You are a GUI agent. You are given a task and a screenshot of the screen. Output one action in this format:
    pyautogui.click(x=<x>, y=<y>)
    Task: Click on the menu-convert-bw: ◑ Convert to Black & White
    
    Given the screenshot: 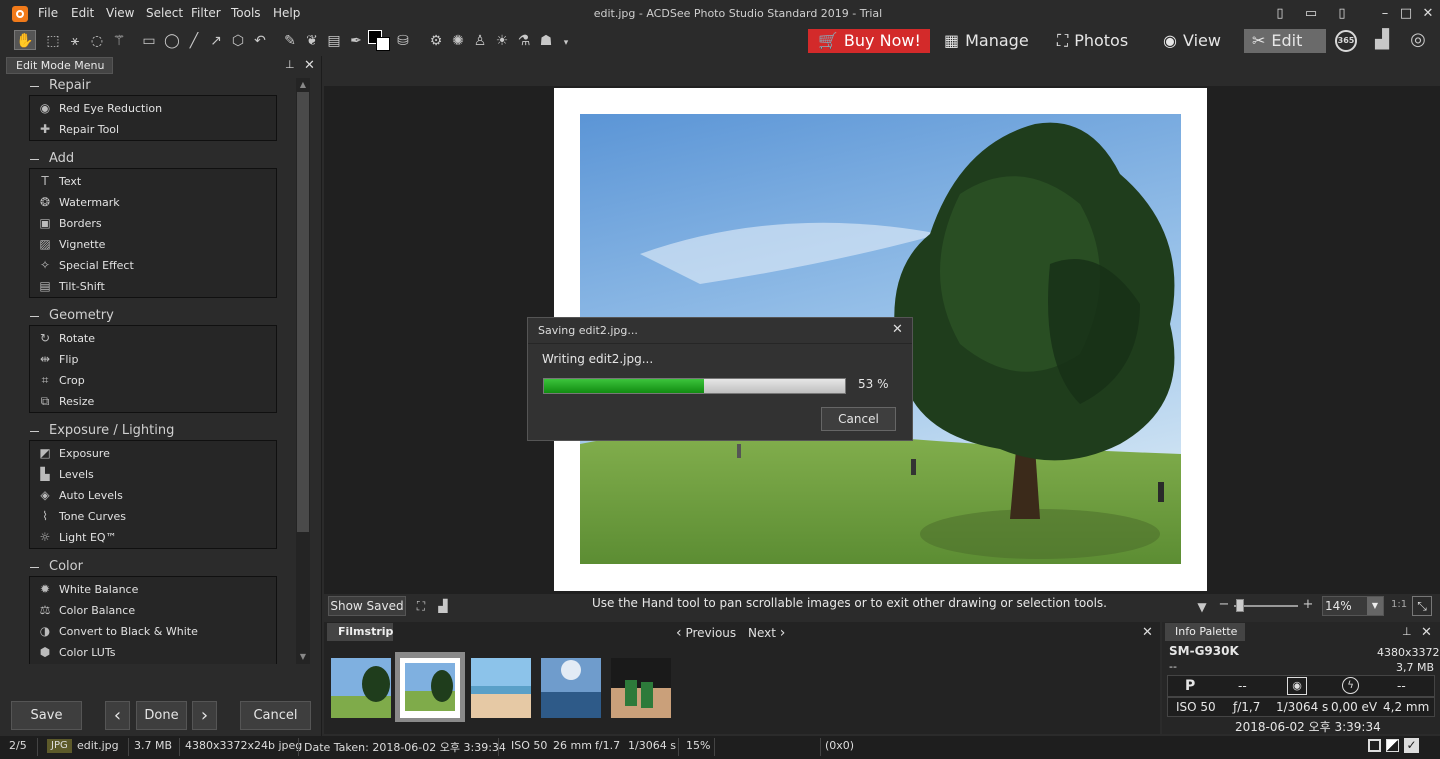 What is the action you would take?
    pyautogui.click(x=118, y=631)
    